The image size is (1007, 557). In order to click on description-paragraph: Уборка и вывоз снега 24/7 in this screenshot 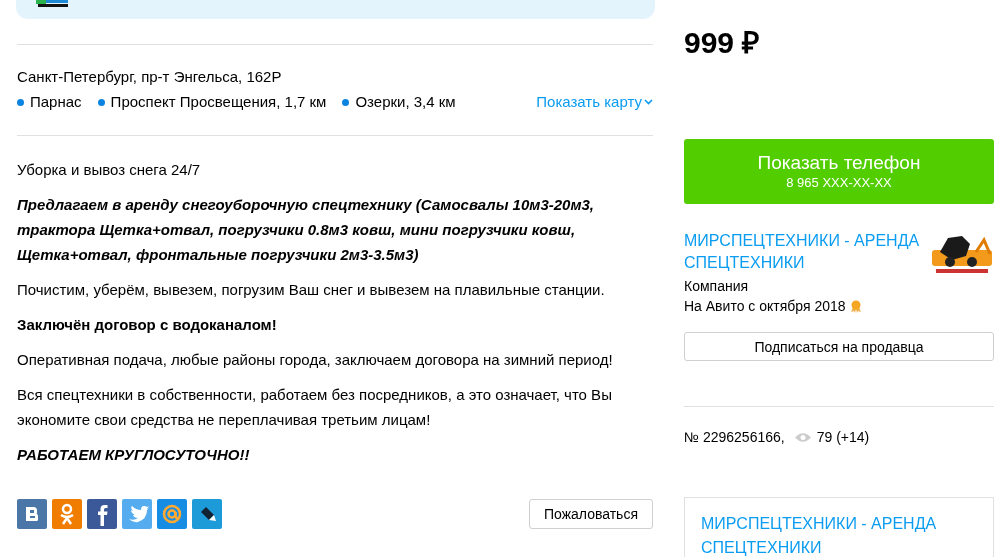, I will do `click(109, 170)`.